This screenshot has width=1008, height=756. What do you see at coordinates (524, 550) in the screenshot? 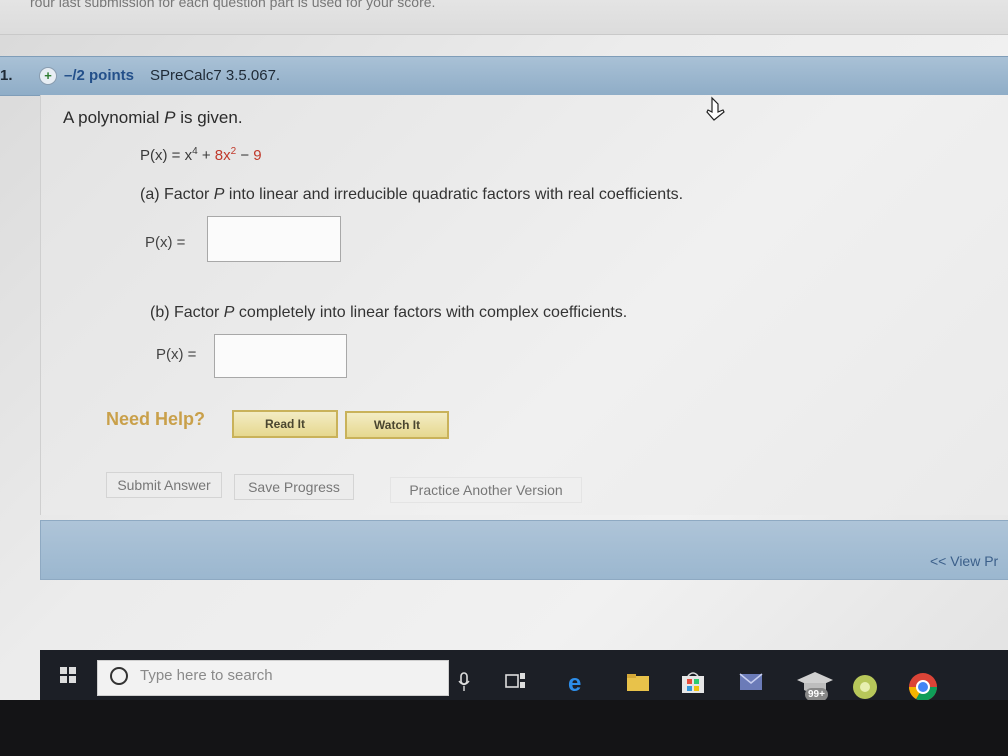
I see `question-footer-bar` at bounding box center [524, 550].